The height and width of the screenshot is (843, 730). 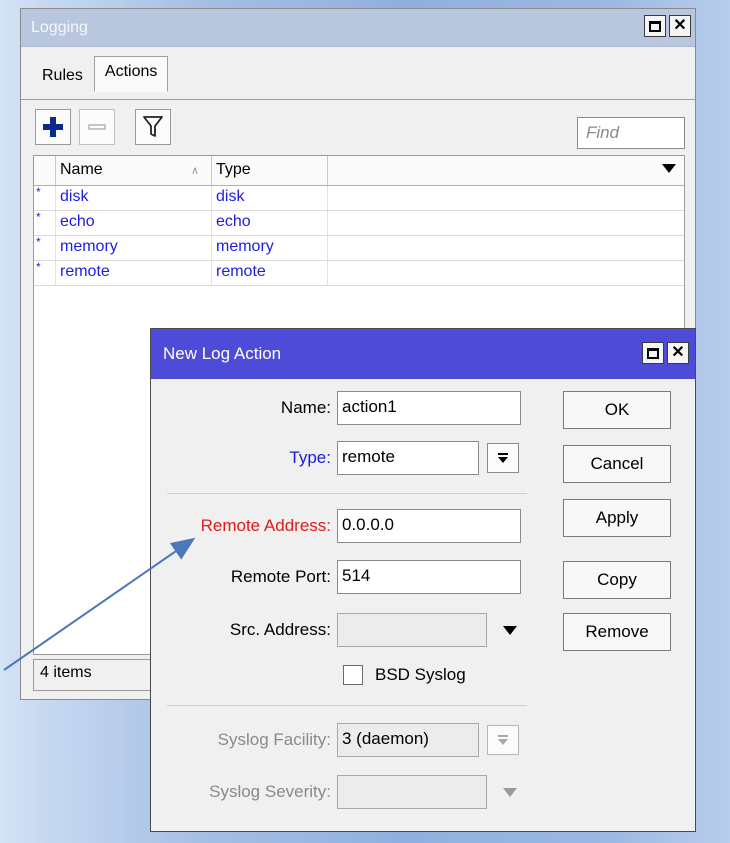 I want to click on column-type-label: Type, so click(x=233, y=169).